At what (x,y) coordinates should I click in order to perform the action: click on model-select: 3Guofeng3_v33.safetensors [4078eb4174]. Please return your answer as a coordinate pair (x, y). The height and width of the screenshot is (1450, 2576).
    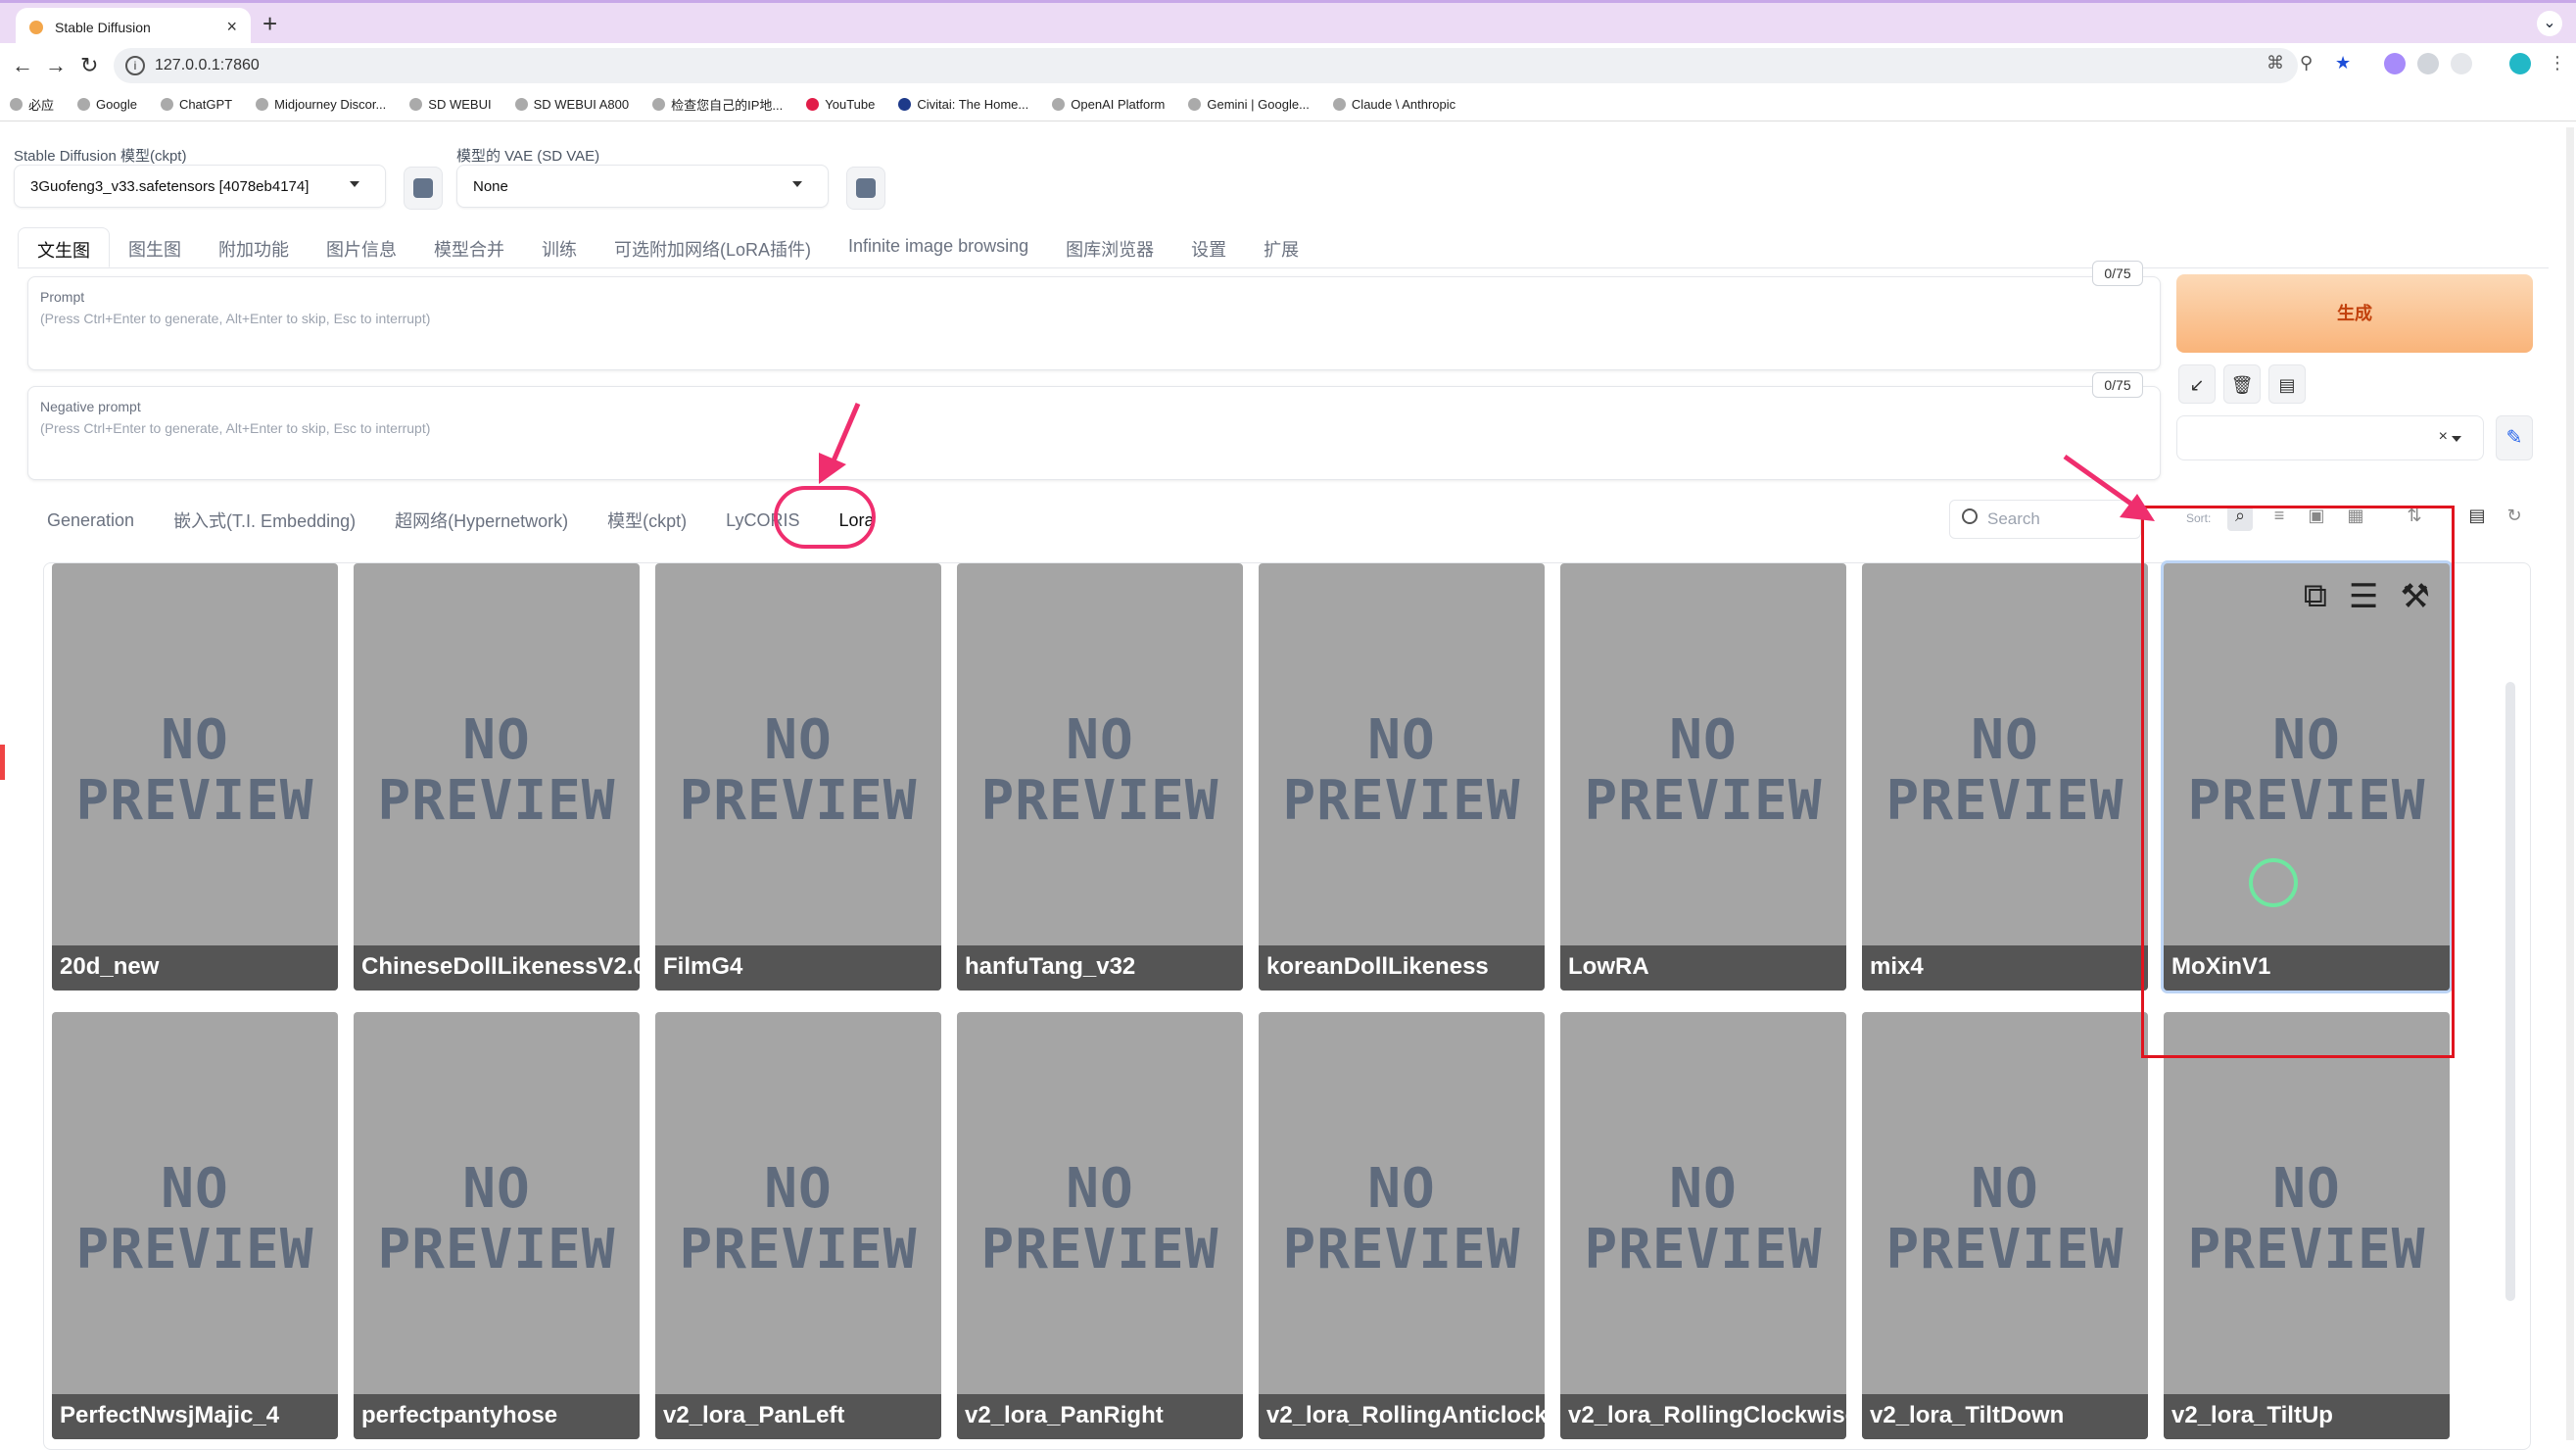
    Looking at the image, I should click on (200, 186).